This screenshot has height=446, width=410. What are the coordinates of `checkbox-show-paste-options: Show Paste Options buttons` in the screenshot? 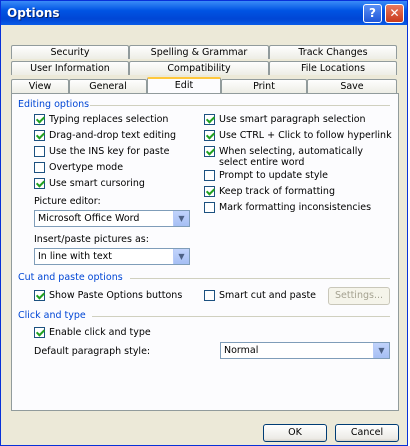 It's located at (108, 295).